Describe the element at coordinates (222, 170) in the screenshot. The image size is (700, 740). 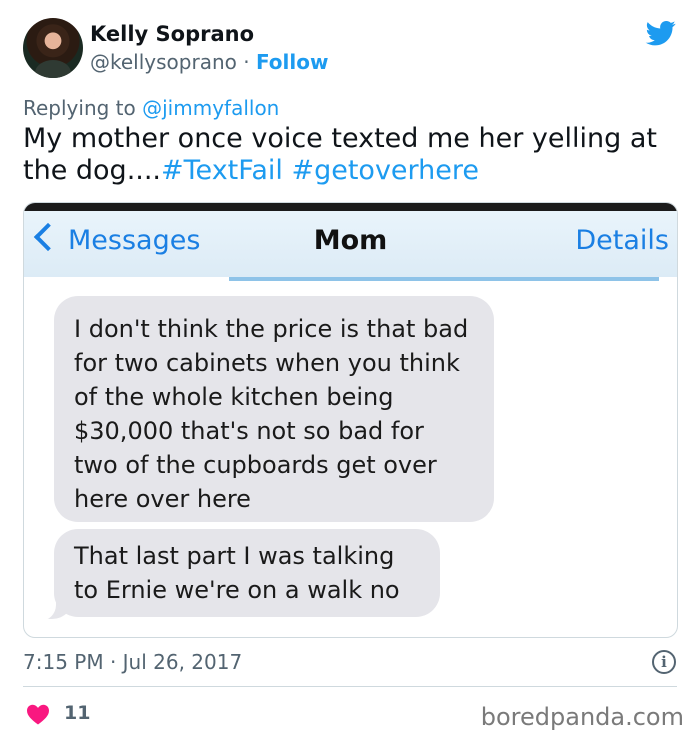
I see `hashtag-textfail: #TextFail` at that location.